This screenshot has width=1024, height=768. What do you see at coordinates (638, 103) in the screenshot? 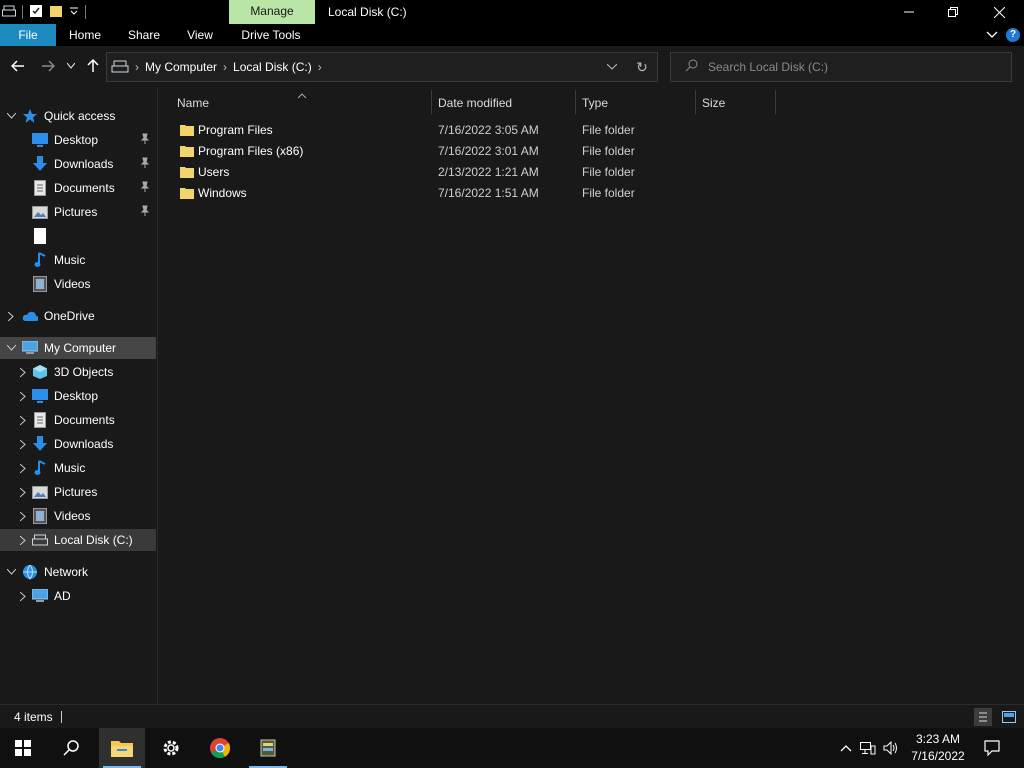
I see `column-header-type: Type` at bounding box center [638, 103].